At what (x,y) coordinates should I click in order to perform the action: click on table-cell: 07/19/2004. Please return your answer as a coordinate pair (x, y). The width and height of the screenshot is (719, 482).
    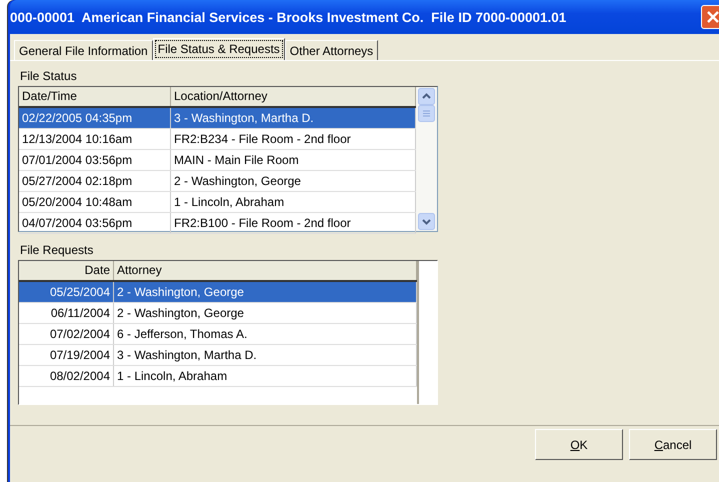
    Looking at the image, I should click on (66, 355).